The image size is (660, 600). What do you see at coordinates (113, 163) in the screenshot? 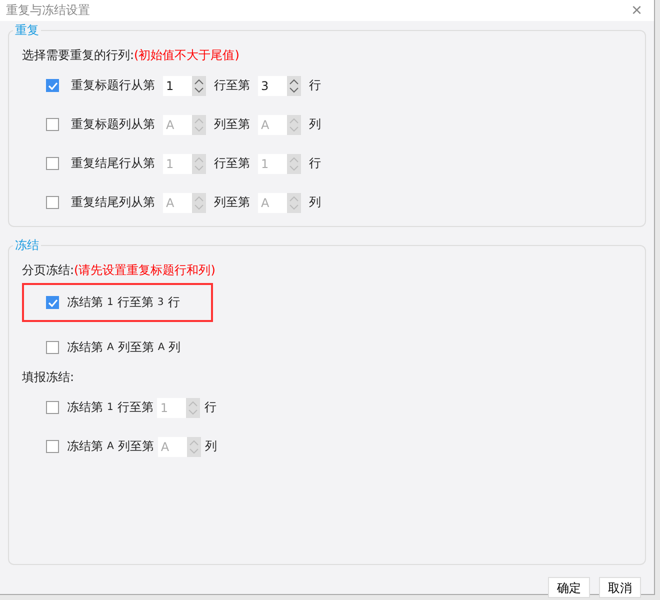
I see `row-label: 重复结尾行从第` at bounding box center [113, 163].